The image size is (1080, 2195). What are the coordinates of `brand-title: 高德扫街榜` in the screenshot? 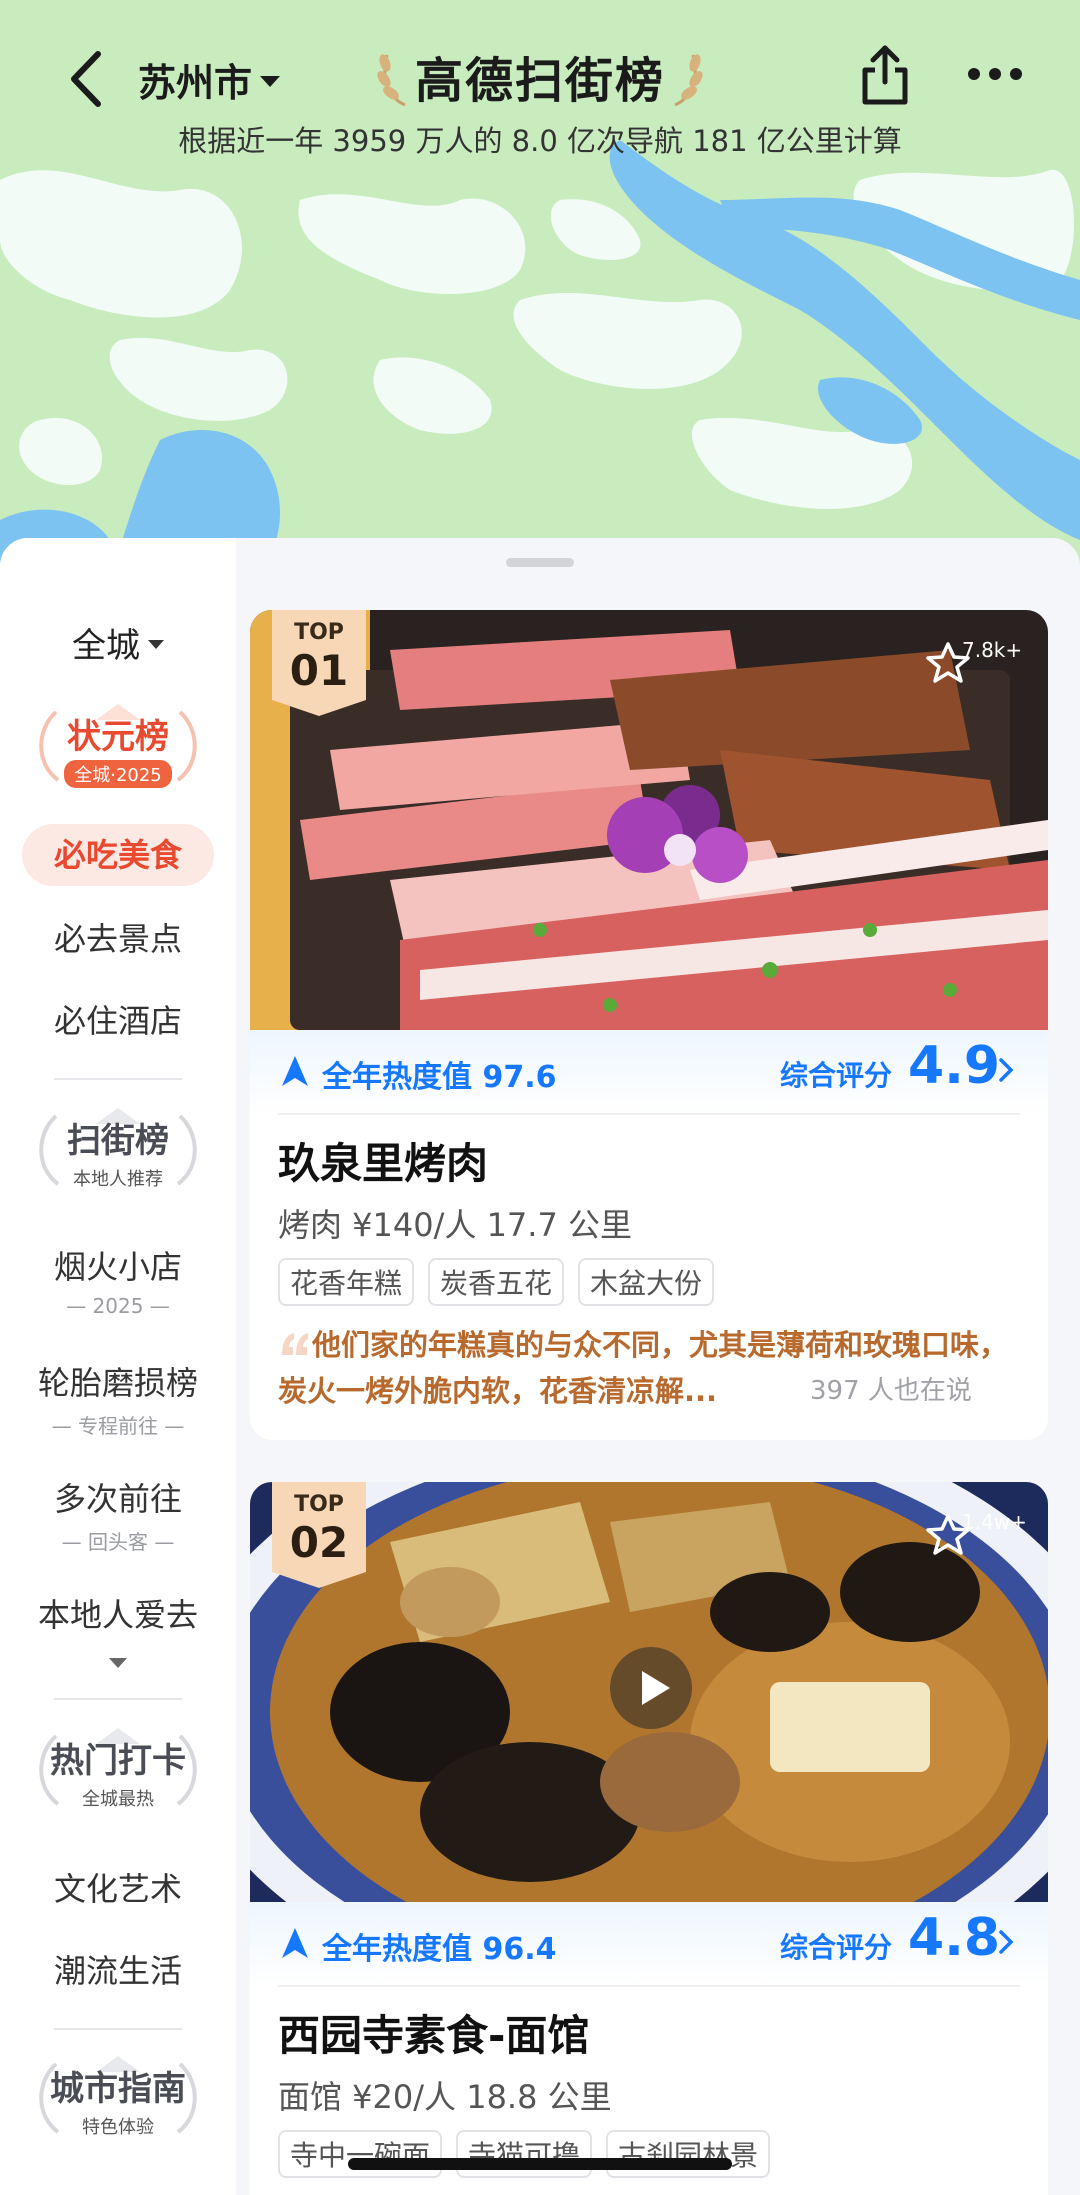 It's located at (539, 81).